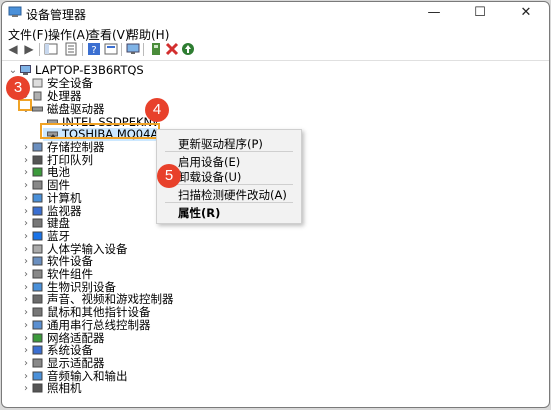 This screenshot has width=551, height=410. What do you see at coordinates (64, 388) in the screenshot?
I see `tree-item-label: 照相机` at bounding box center [64, 388].